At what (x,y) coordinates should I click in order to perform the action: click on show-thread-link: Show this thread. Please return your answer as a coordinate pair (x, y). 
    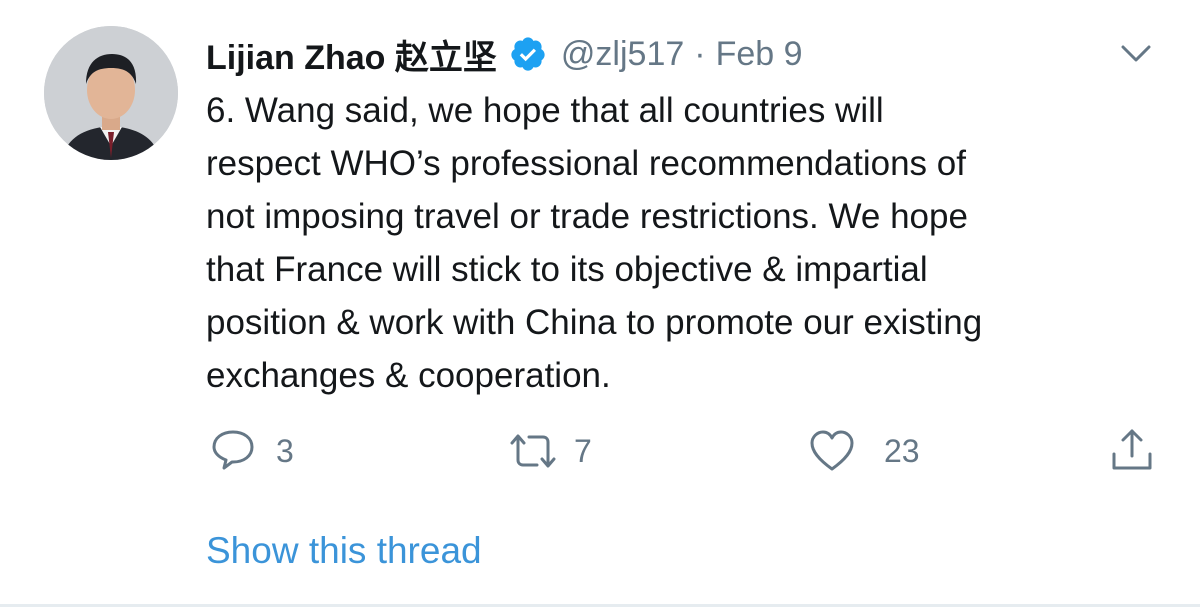
    Looking at the image, I should click on (344, 551).